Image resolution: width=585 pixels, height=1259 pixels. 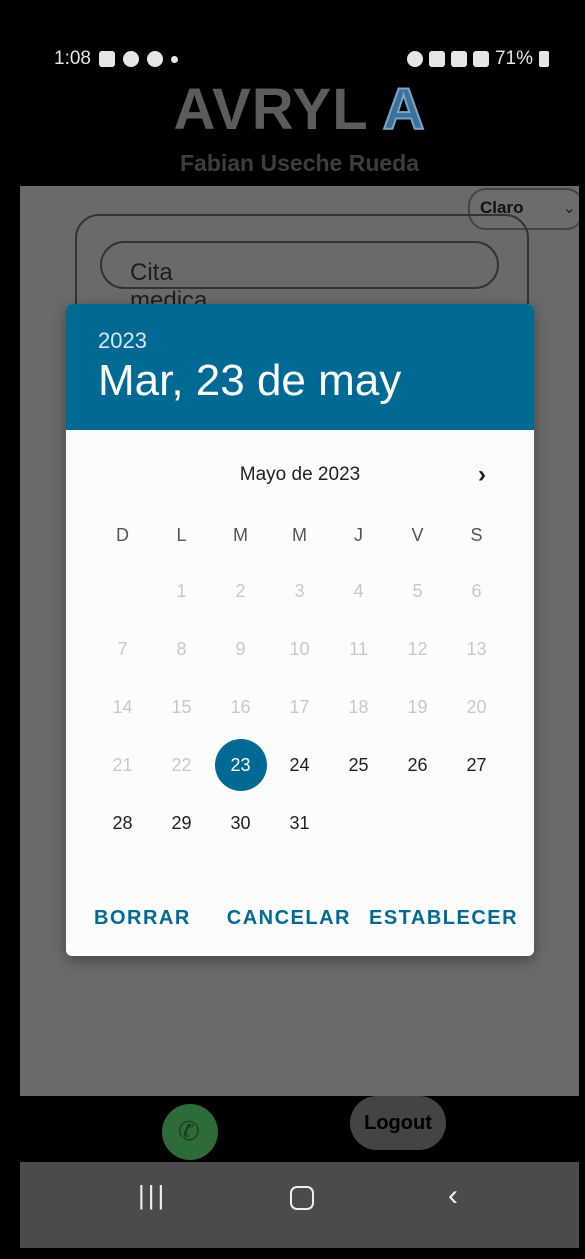 What do you see at coordinates (404, 109) in the screenshot?
I see `brand-logo-icon: A` at bounding box center [404, 109].